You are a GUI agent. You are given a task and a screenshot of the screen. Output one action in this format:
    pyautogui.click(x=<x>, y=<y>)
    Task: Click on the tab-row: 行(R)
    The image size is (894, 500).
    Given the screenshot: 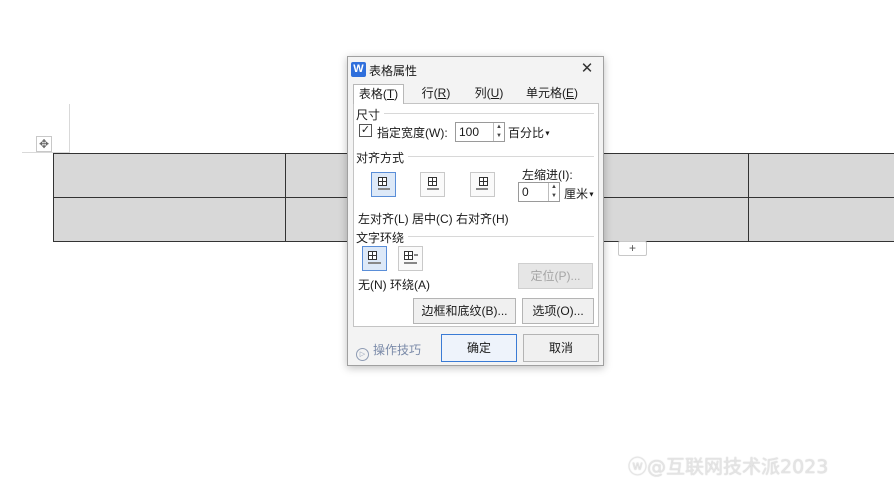 What is the action you would take?
    pyautogui.click(x=436, y=93)
    